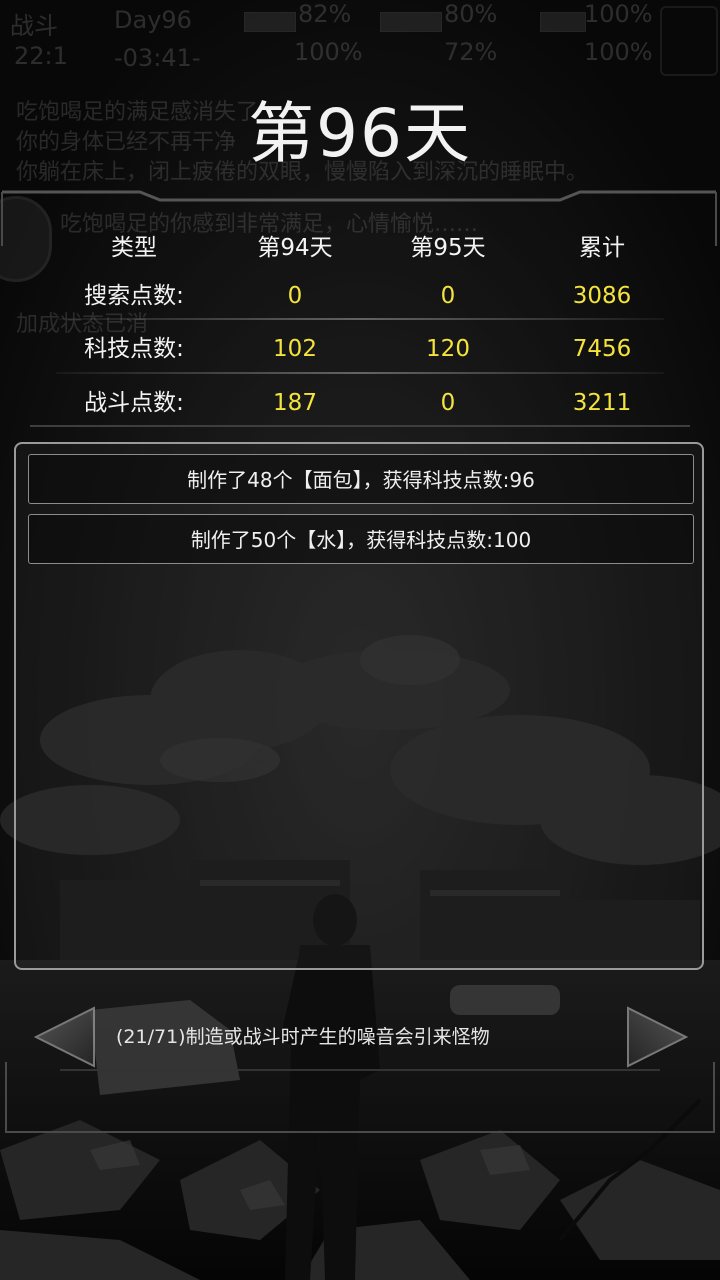 This screenshot has width=720, height=1280. I want to click on stats-row-tech: 科技点数: 102 120 7456, so click(360, 349).